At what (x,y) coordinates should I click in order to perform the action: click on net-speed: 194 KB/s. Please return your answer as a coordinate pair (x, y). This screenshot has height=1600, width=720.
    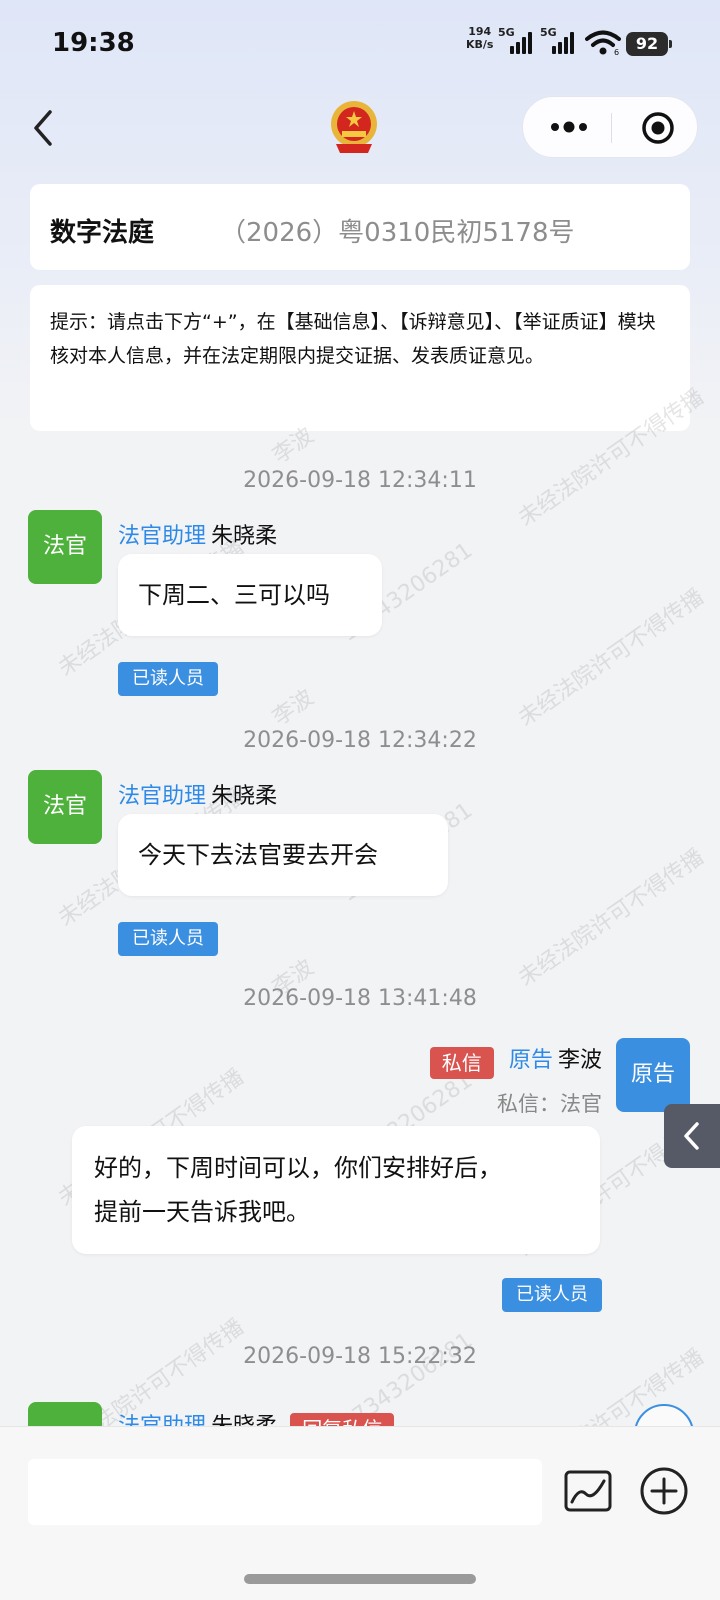
    Looking at the image, I should click on (479, 38).